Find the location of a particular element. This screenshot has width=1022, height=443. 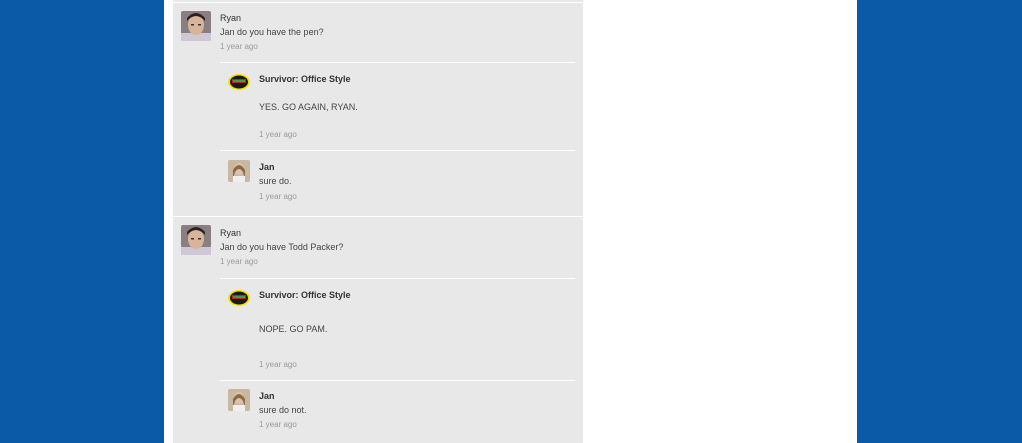

reply-text: sure do not. is located at coordinates (283, 410).